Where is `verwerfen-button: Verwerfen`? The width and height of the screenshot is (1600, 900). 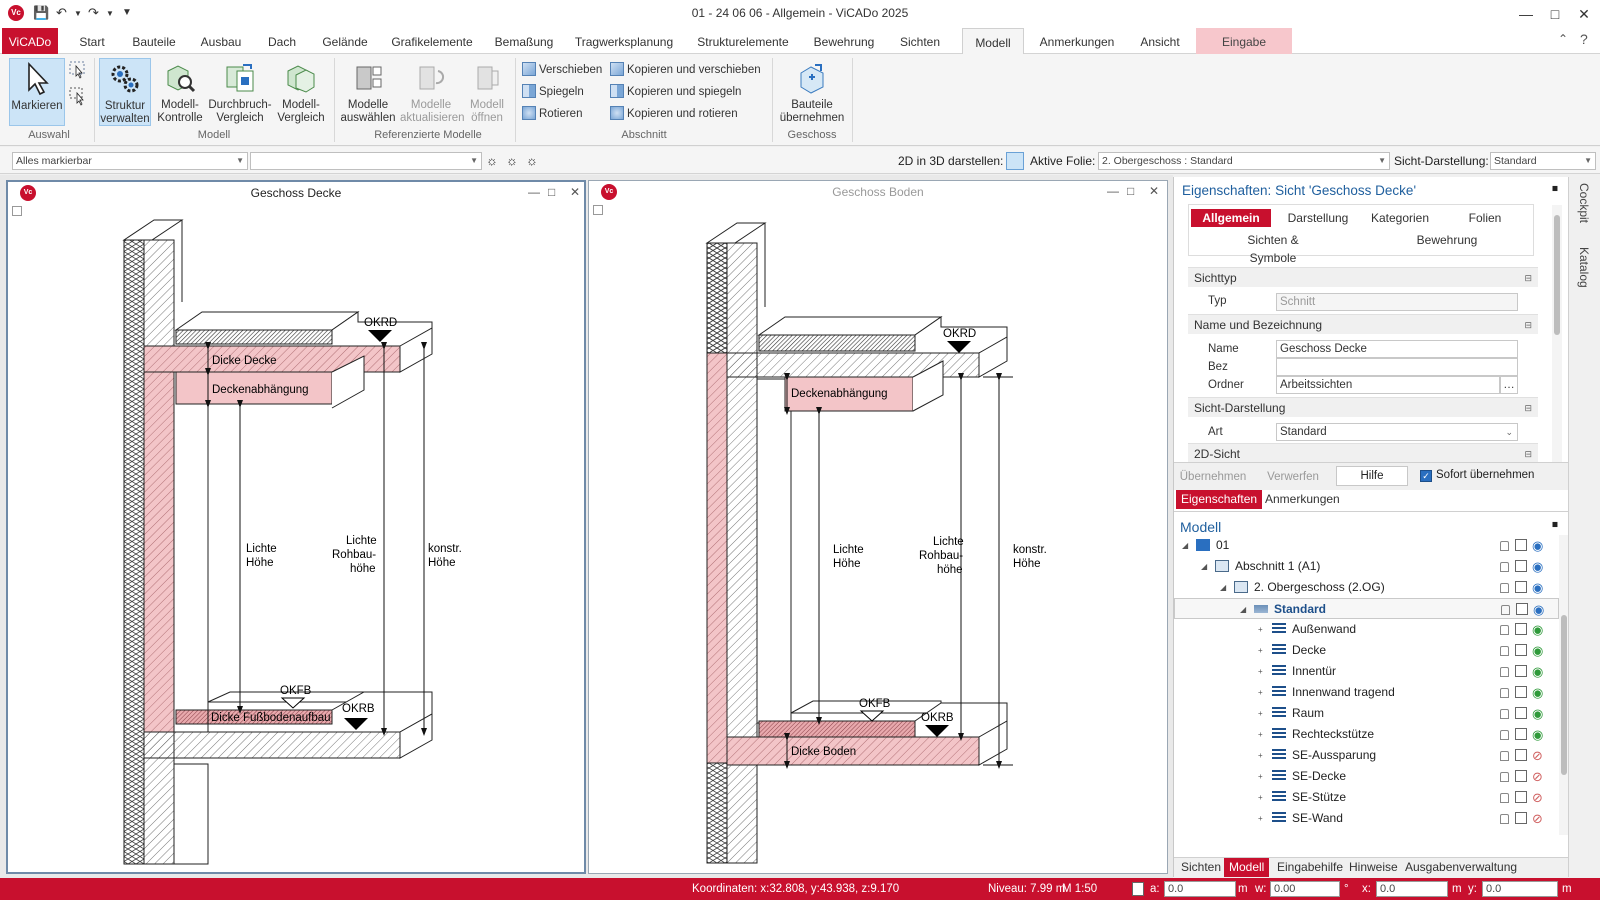 verwerfen-button: Verwerfen is located at coordinates (1293, 477).